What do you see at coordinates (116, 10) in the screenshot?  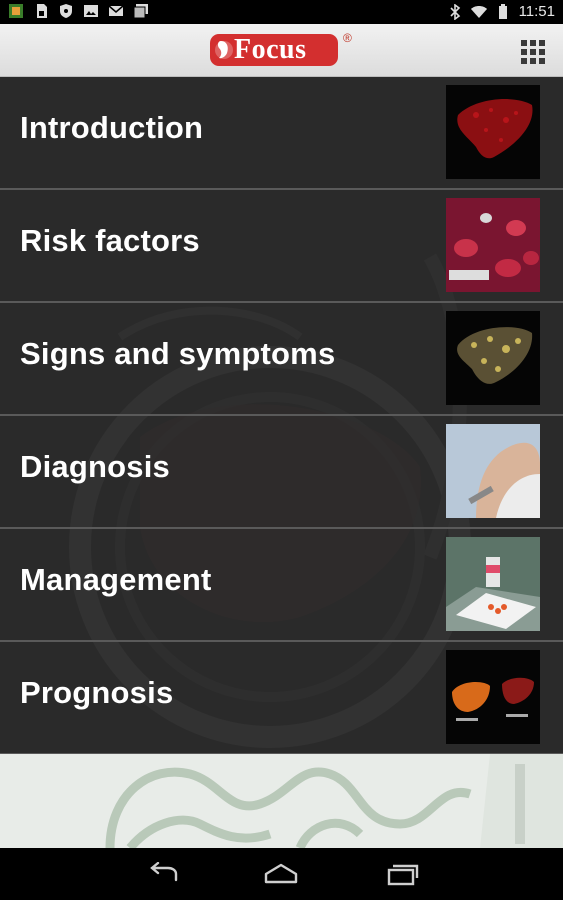 I see `gmail-icon` at bounding box center [116, 10].